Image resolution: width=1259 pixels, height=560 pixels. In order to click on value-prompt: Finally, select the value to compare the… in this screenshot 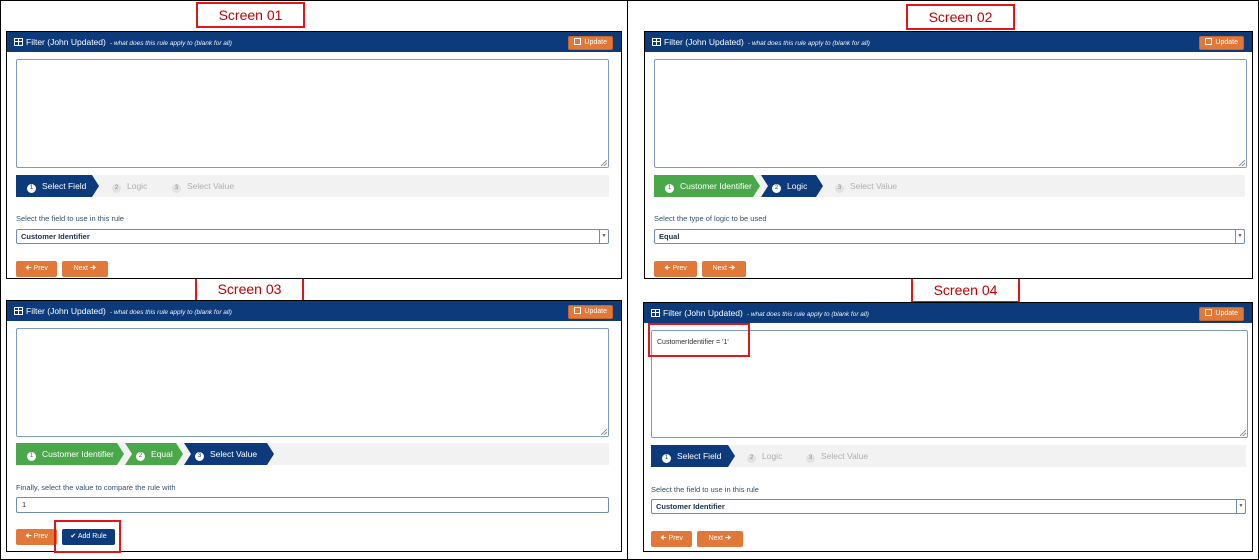, I will do `click(96, 487)`.